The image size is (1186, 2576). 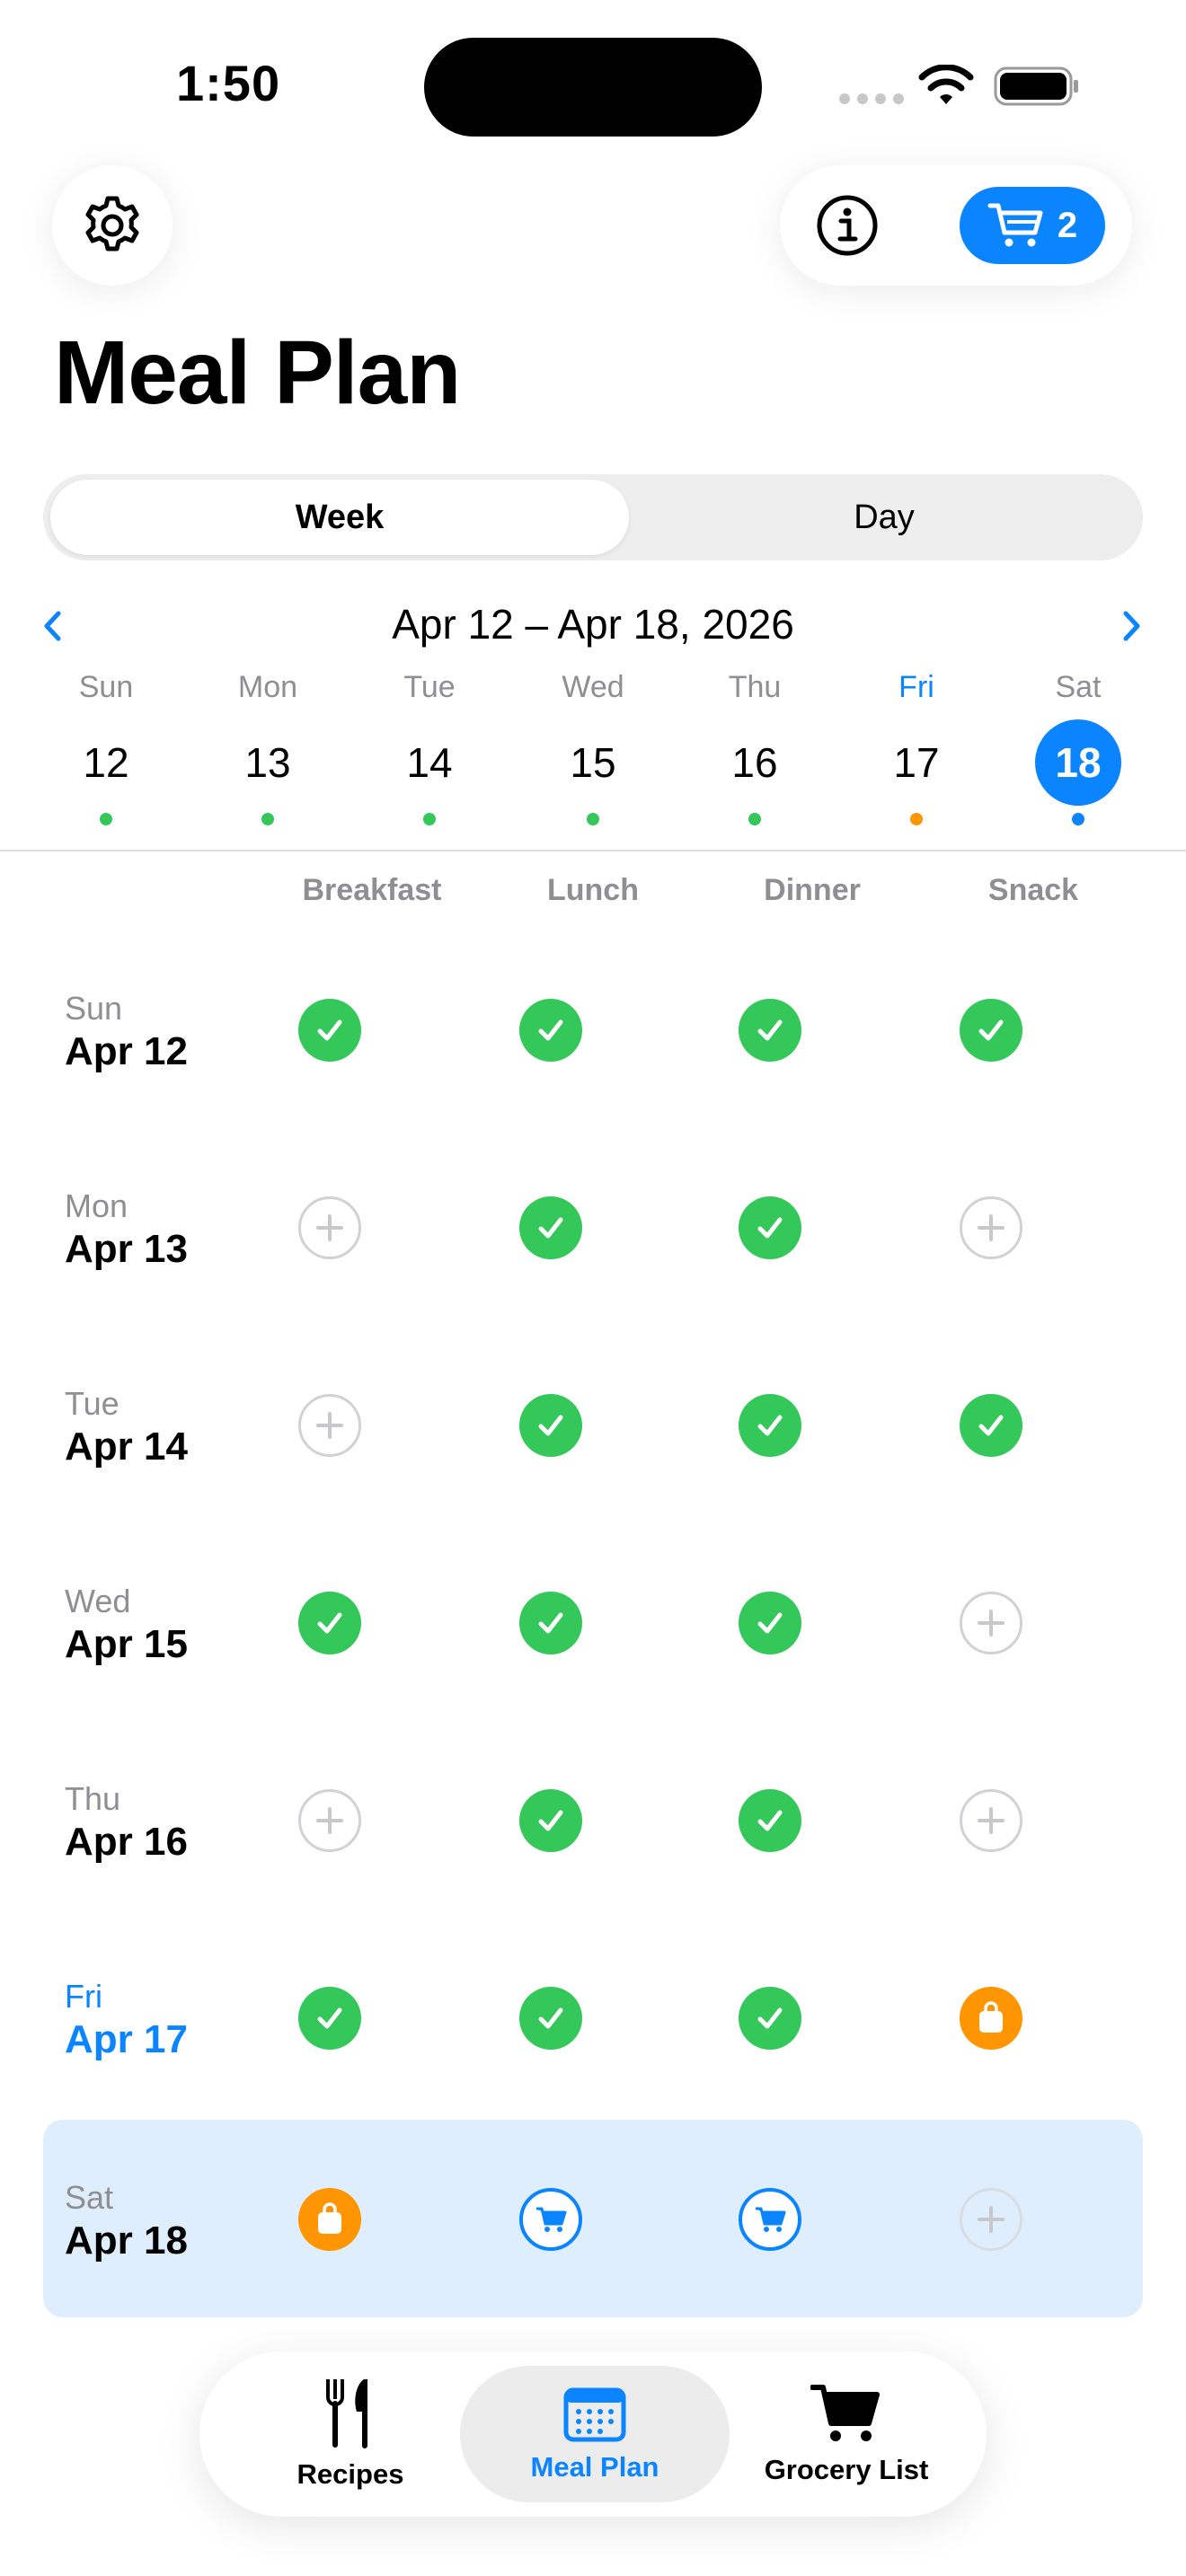 I want to click on dynamic-island, so click(x=593, y=87).